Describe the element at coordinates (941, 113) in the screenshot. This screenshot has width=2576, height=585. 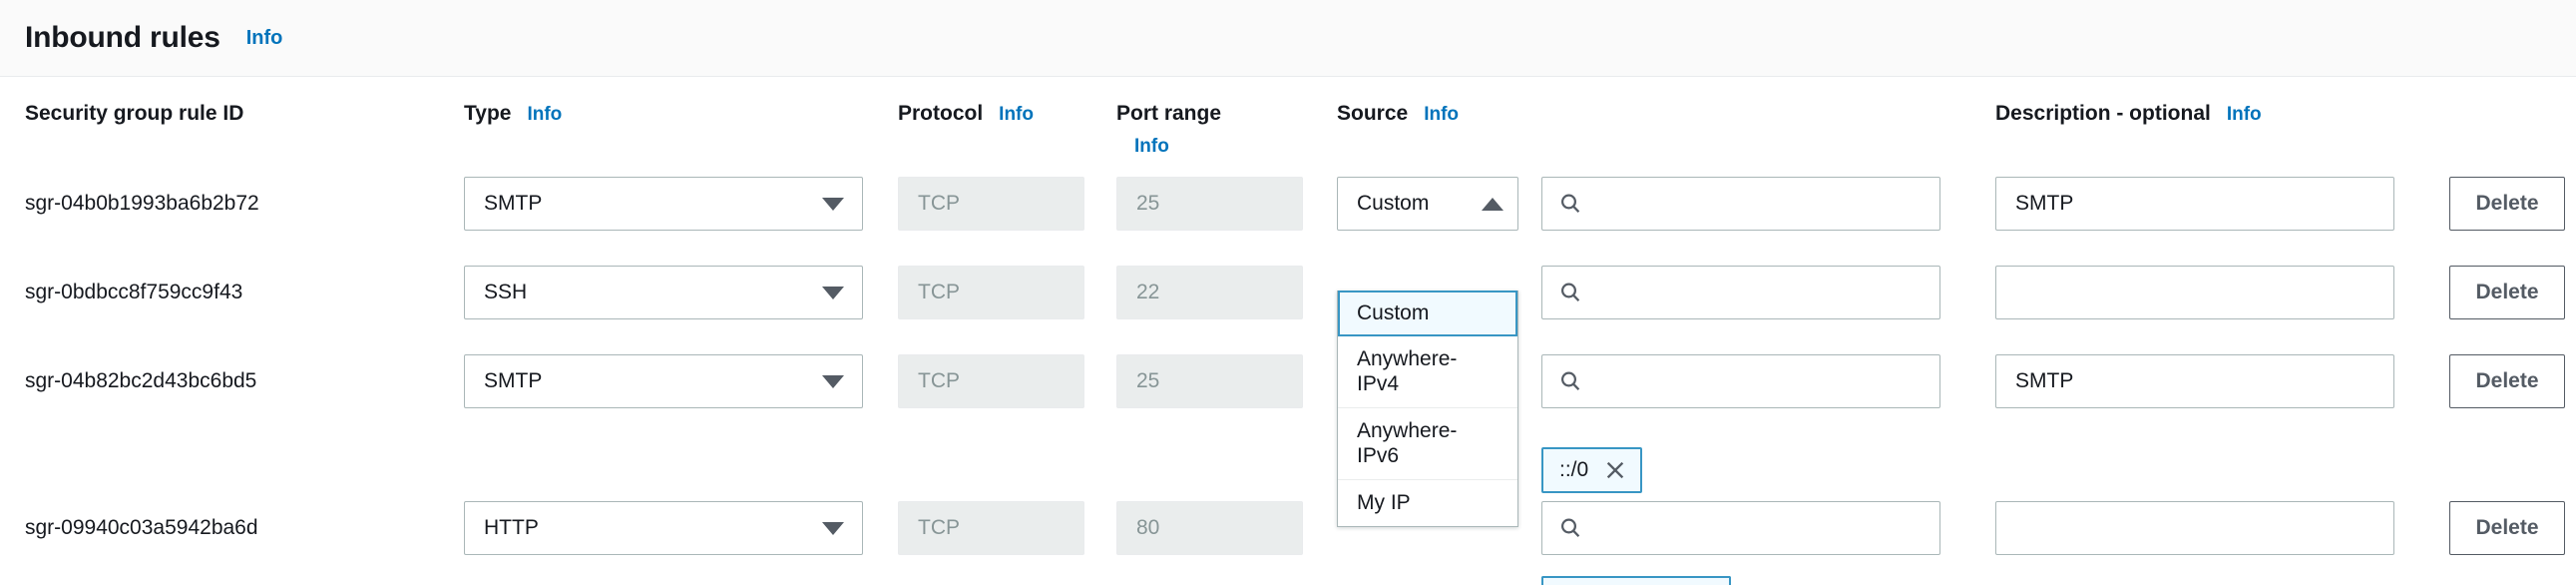
I see `column-header-protocol-label: Protocol` at that location.